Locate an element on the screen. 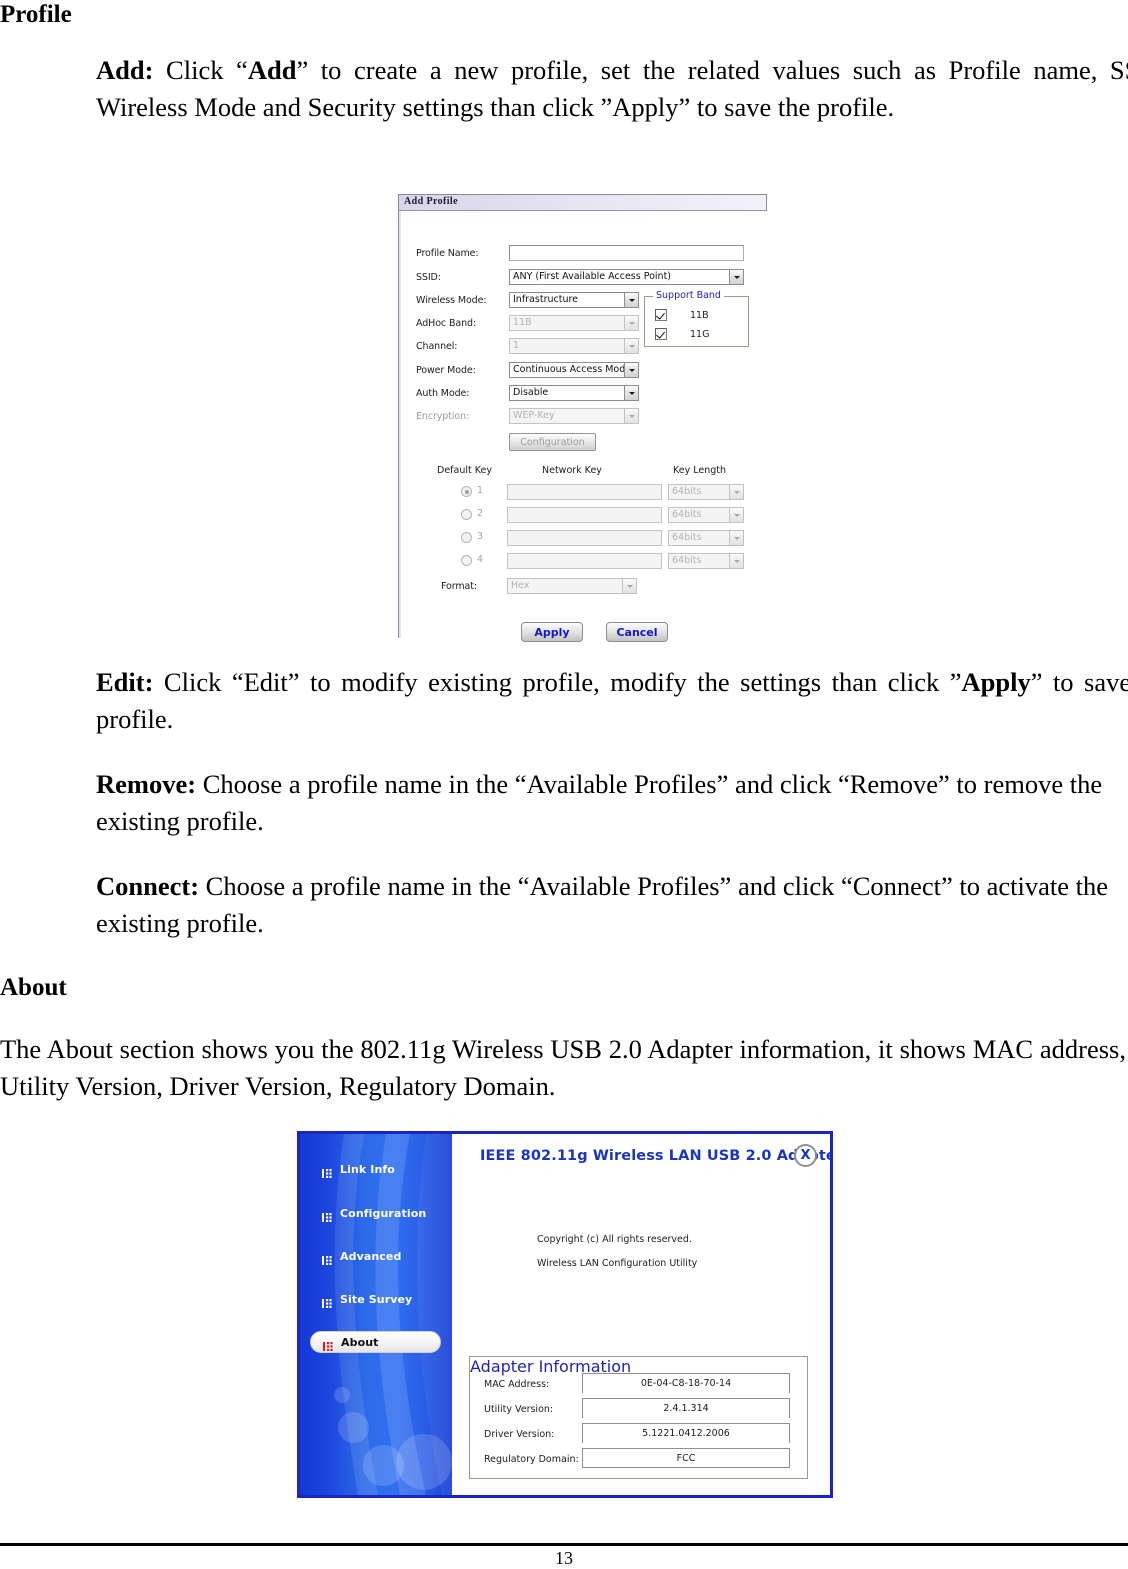  key-length-select-1: 64bits is located at coordinates (706, 492).